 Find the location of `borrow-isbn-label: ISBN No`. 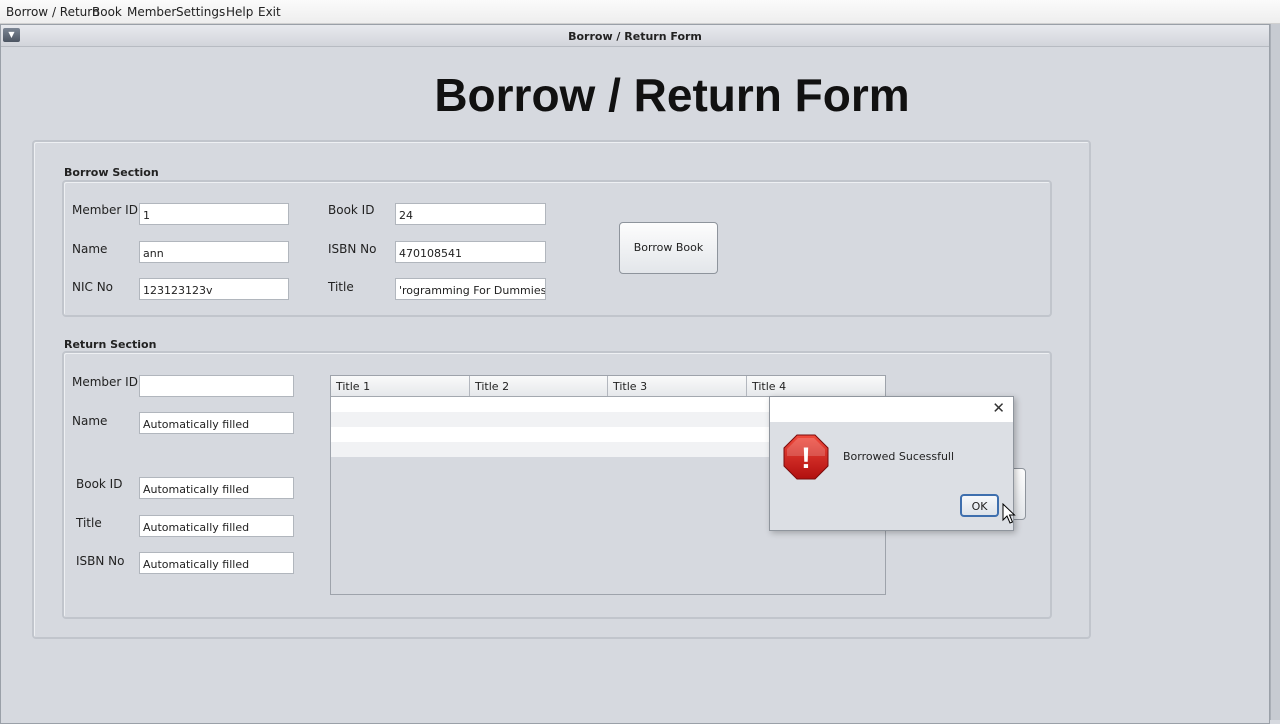

borrow-isbn-label: ISBN No is located at coordinates (352, 249).